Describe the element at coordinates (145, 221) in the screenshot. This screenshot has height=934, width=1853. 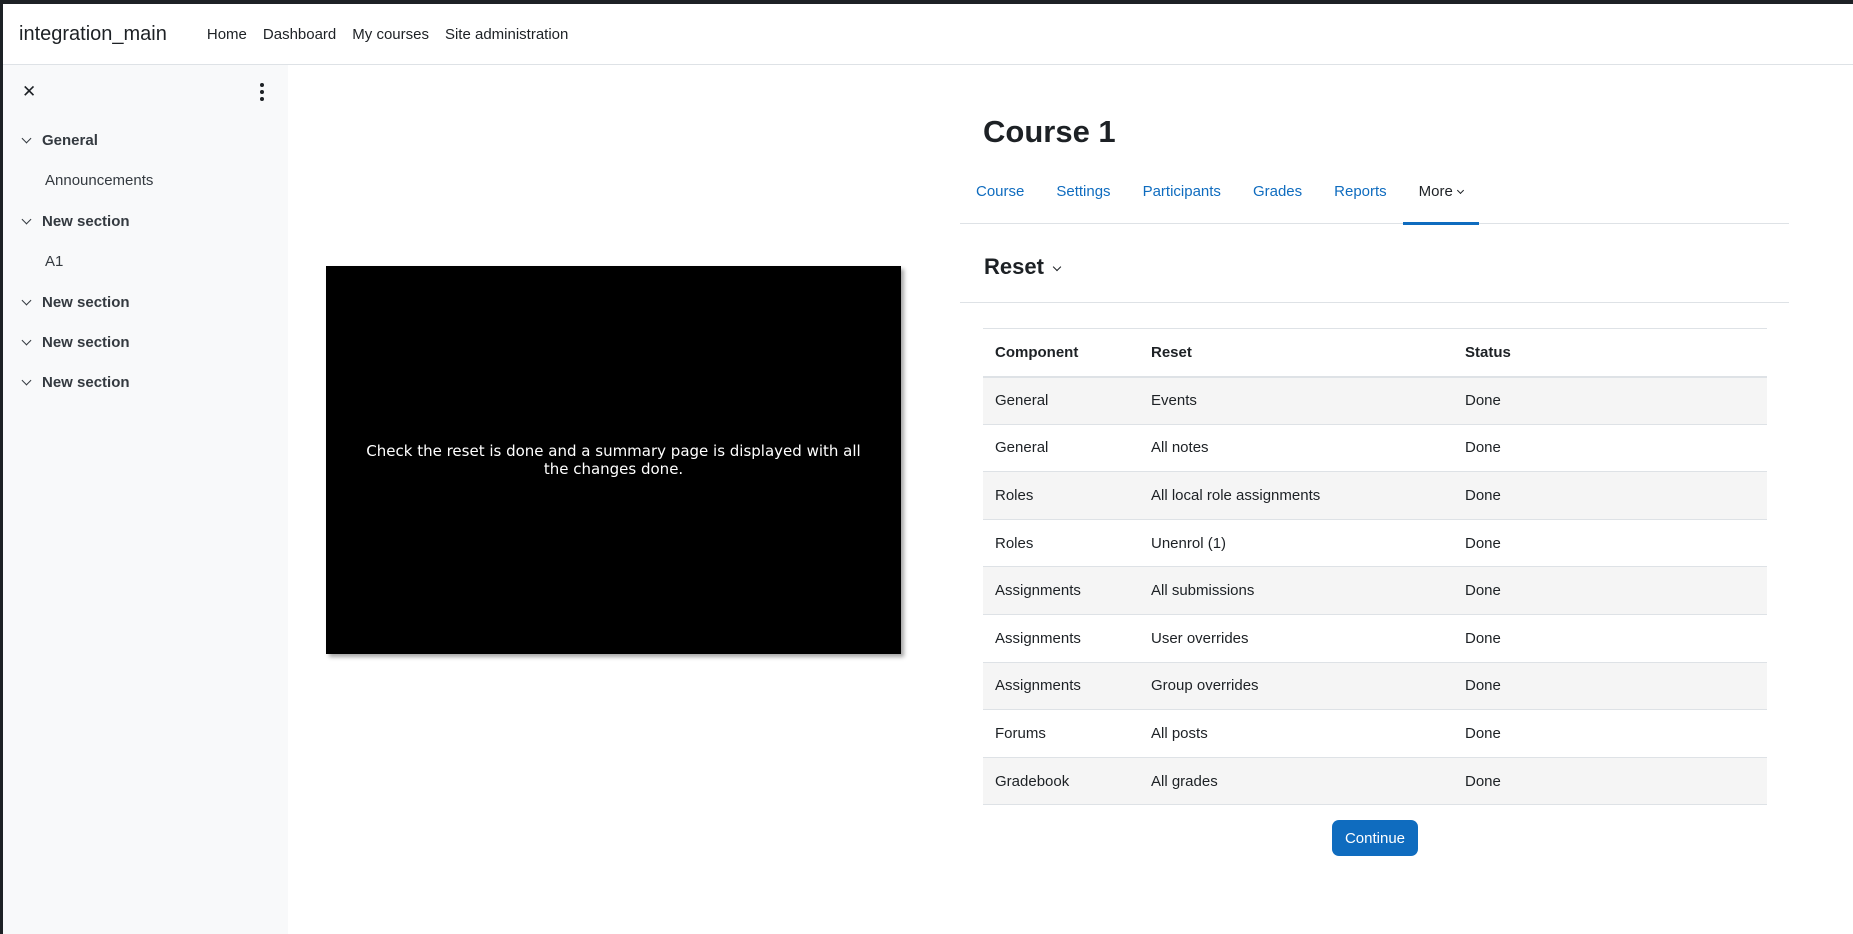
I see `course-index-section-new-1: New section` at that location.